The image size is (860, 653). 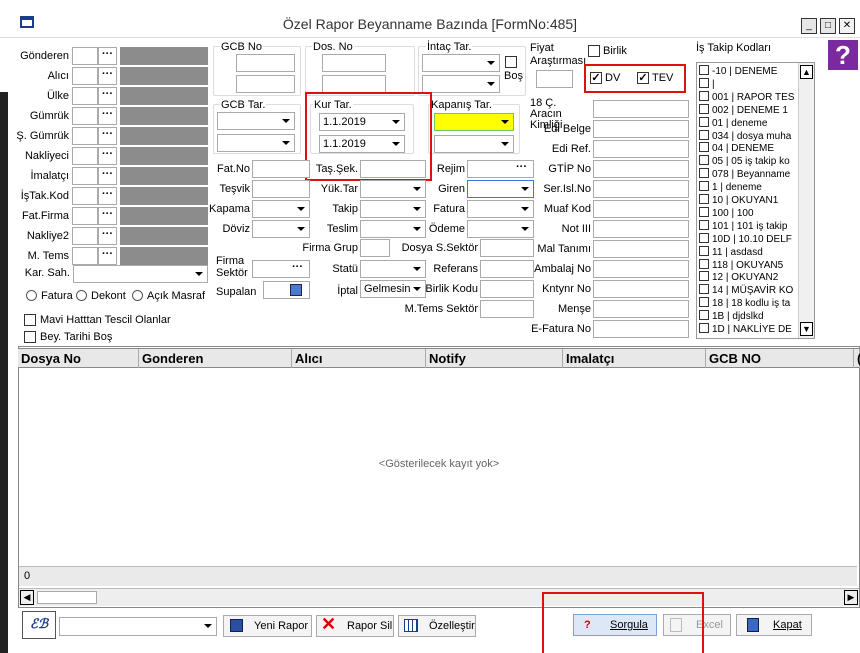 What do you see at coordinates (806, 329) in the screenshot?
I see `scroll-down-icon: ▼` at bounding box center [806, 329].